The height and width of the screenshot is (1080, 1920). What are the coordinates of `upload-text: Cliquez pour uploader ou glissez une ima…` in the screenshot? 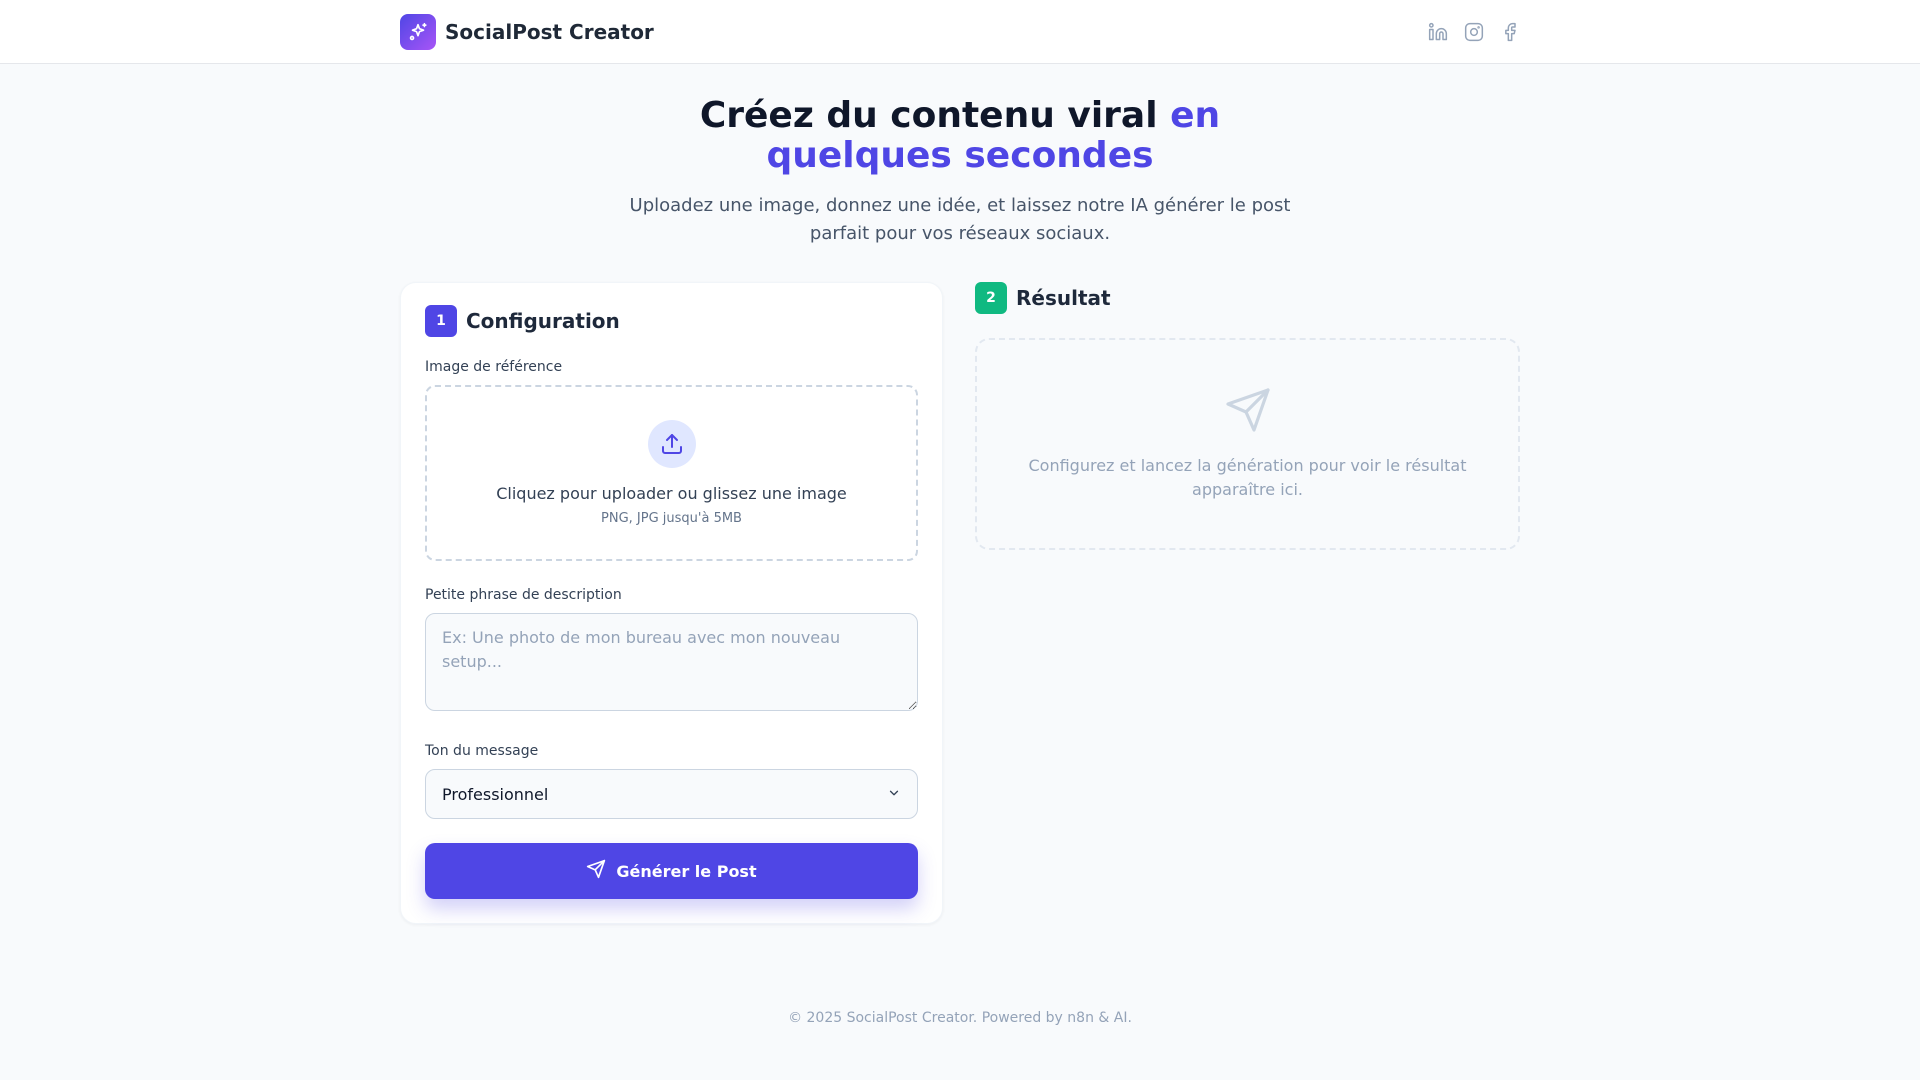 It's located at (671, 493).